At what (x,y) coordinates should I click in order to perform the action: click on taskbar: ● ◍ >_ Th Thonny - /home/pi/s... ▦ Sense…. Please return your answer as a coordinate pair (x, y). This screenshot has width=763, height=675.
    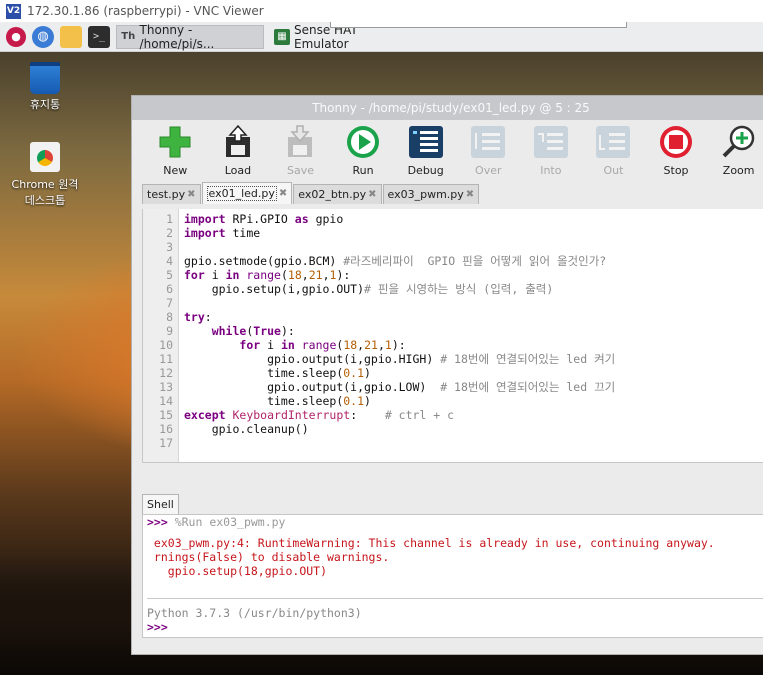
    Looking at the image, I should click on (381, 37).